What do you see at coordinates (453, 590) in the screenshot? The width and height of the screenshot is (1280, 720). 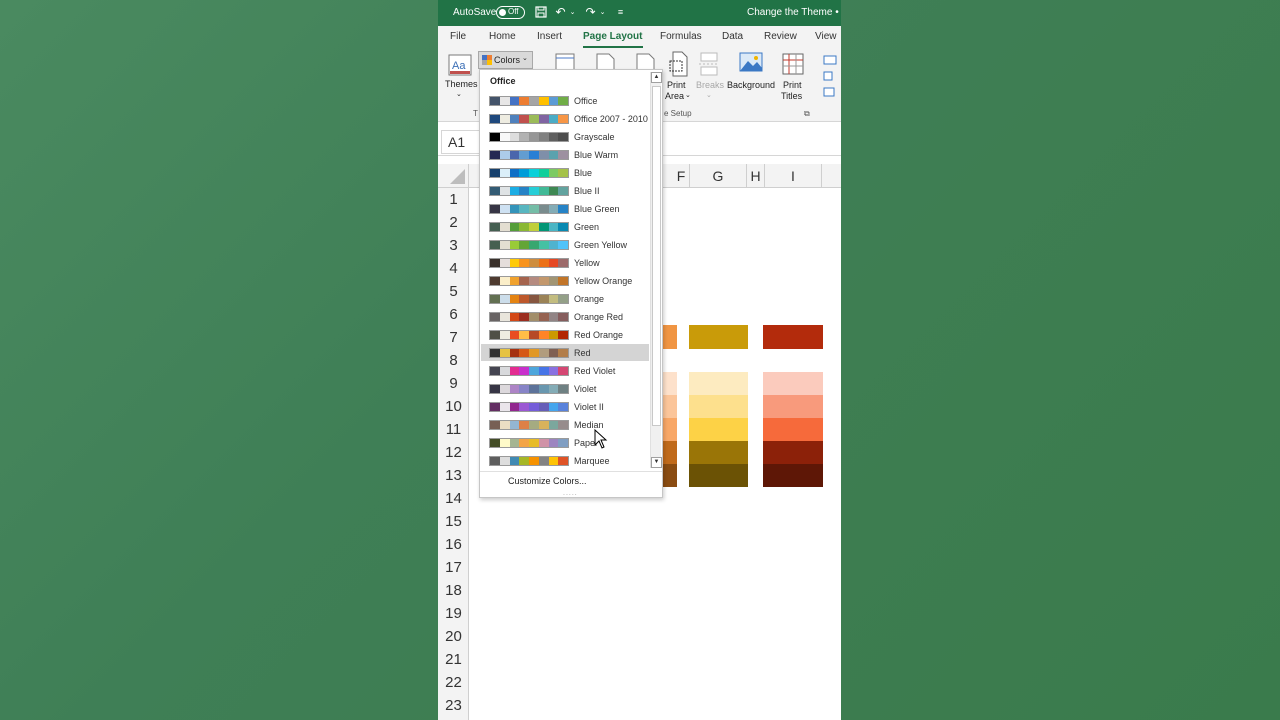 I see `row-header-18: 18` at bounding box center [453, 590].